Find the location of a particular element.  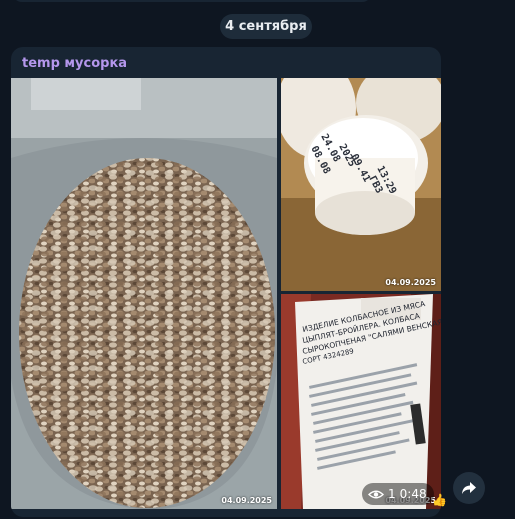

thumbs-up-icon: 👍 is located at coordinates (442, 500).